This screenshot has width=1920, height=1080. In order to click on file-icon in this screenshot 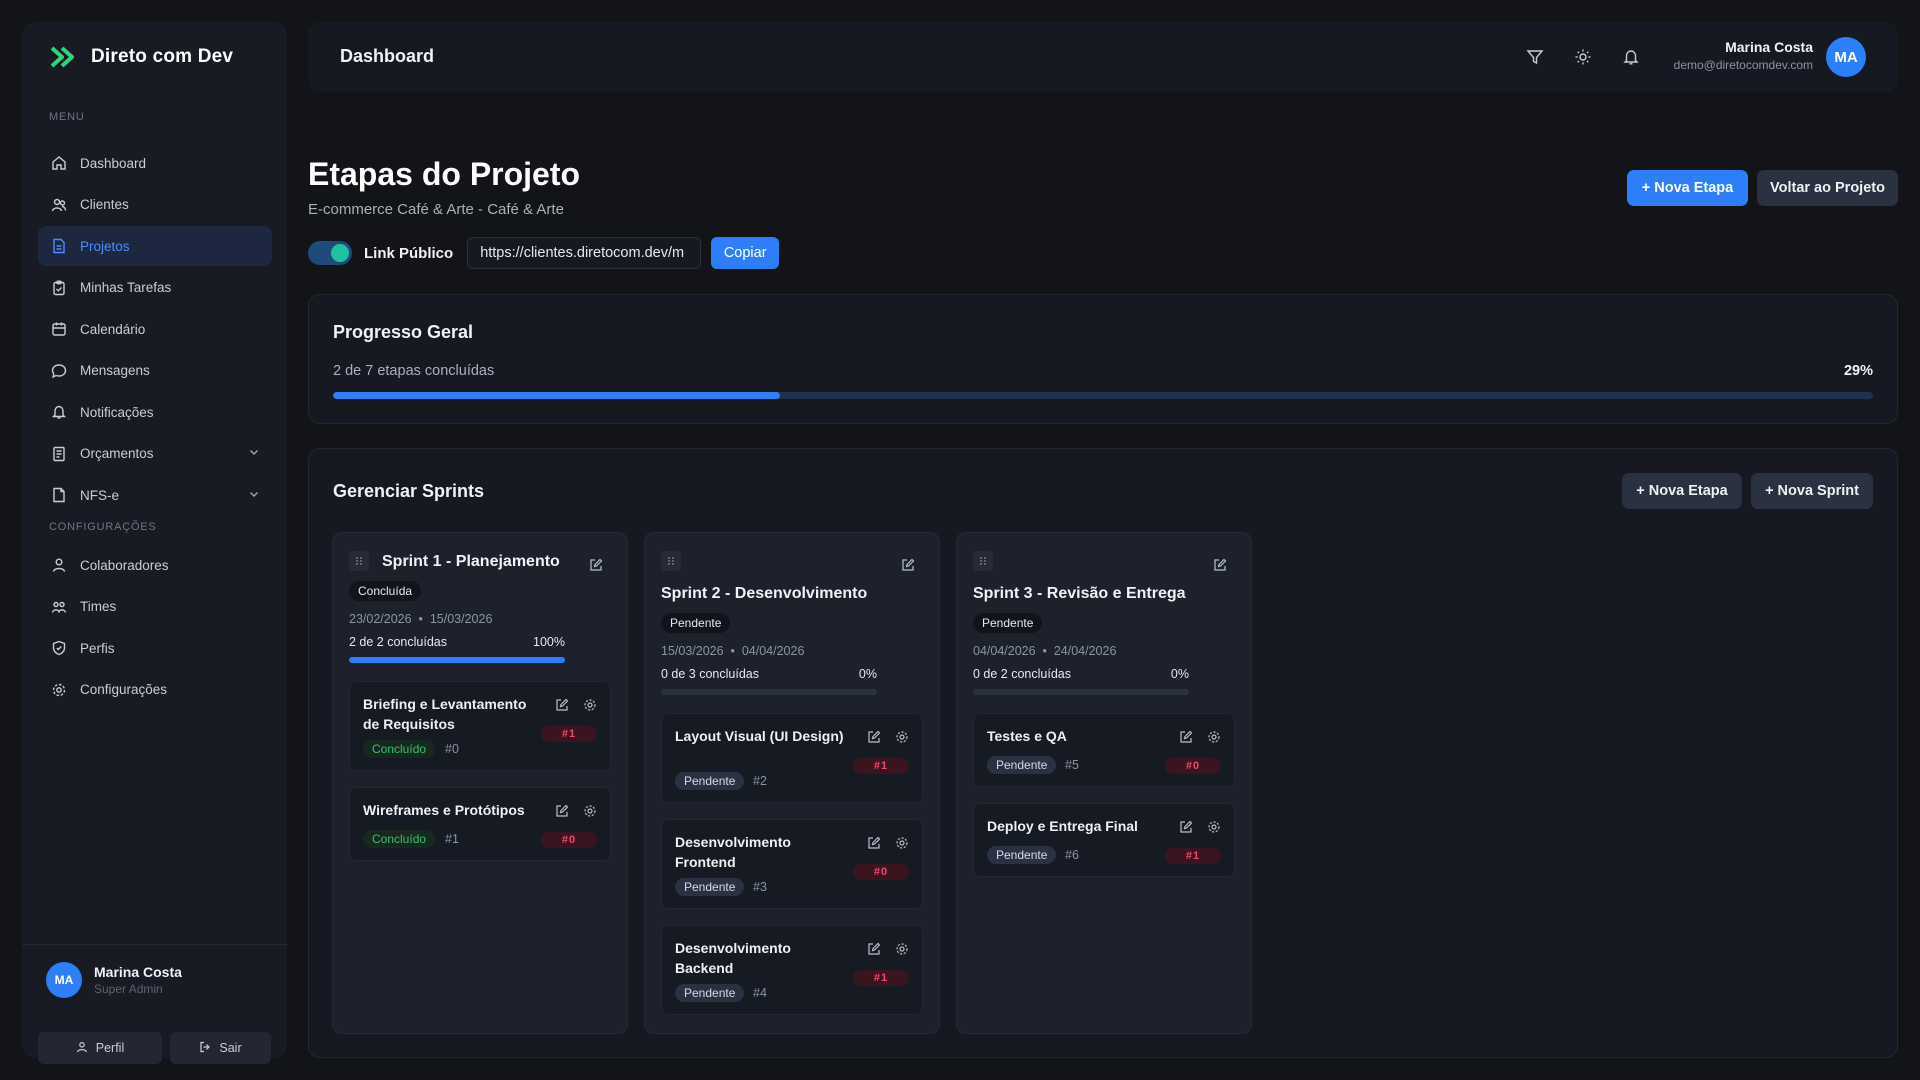, I will do `click(59, 495)`.